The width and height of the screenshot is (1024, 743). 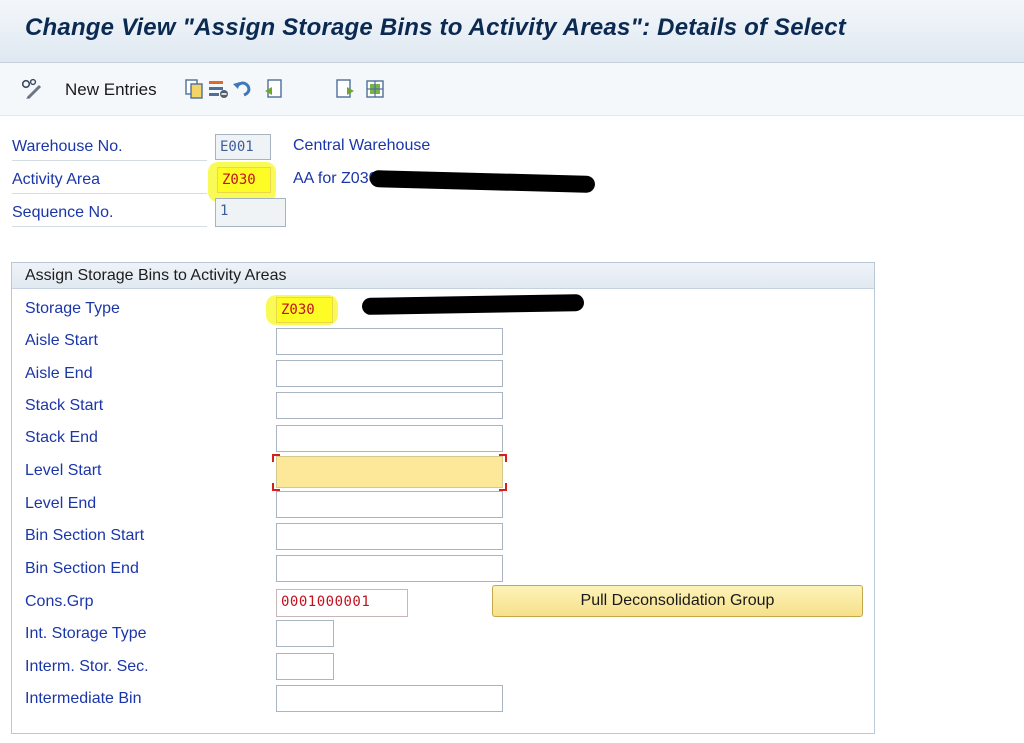 I want to click on previous-entry-icon, so click(x=274, y=89).